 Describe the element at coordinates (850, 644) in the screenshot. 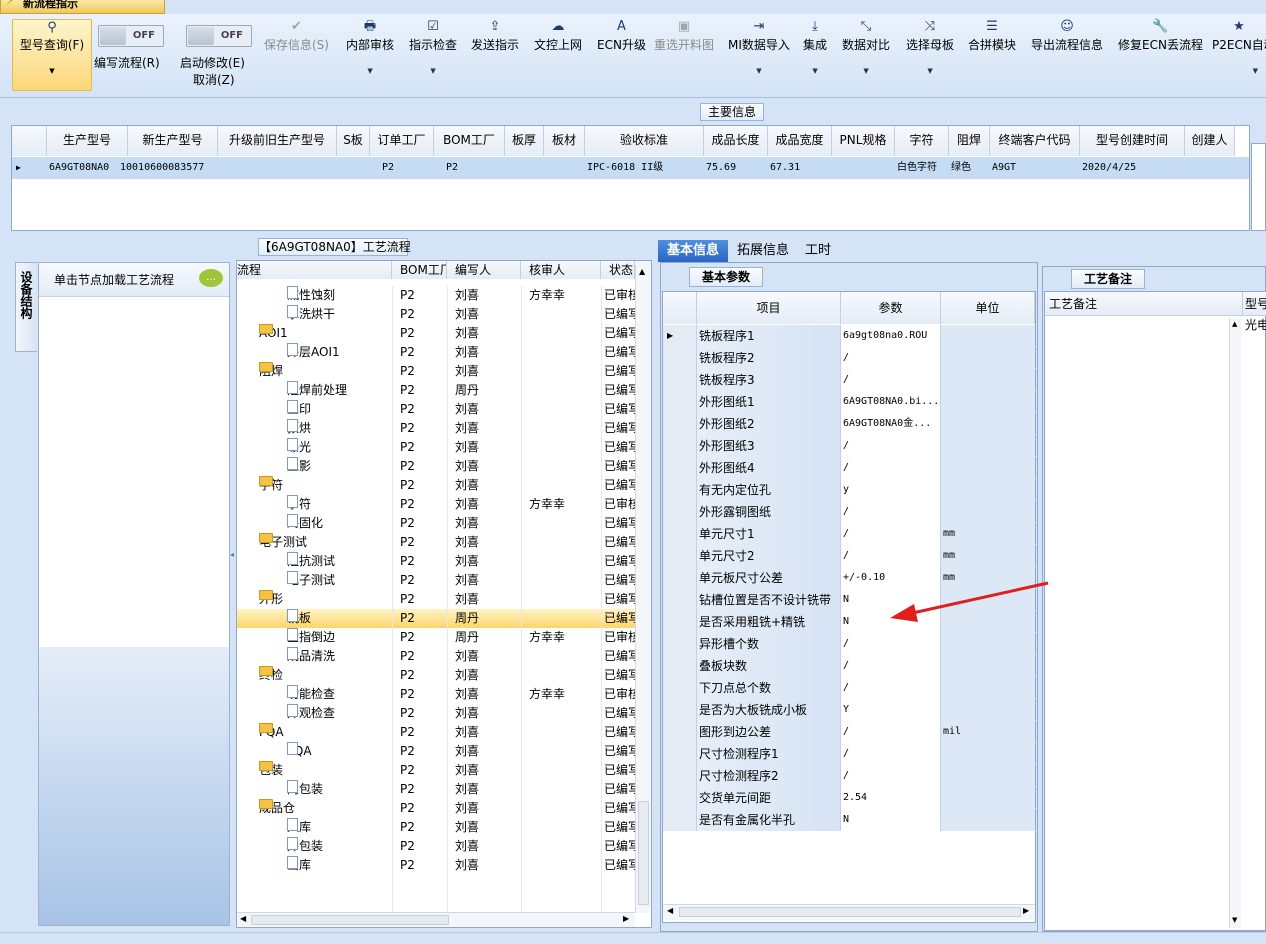

I see `param-row: 异形槽个数 /` at that location.